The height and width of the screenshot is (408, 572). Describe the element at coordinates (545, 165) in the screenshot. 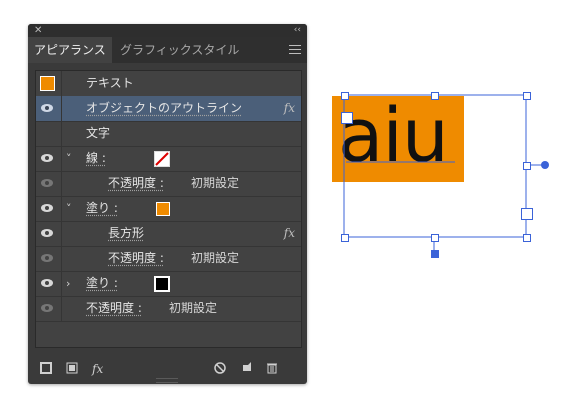

I see `corner-widget-handle` at that location.